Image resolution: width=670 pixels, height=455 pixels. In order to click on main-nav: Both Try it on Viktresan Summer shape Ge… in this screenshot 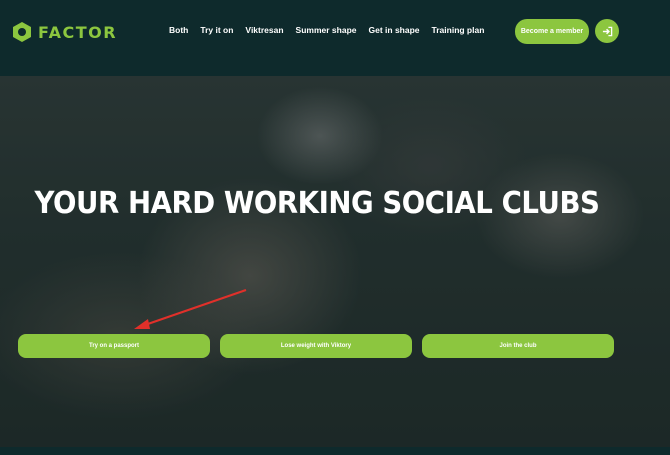, I will do `click(332, 30)`.